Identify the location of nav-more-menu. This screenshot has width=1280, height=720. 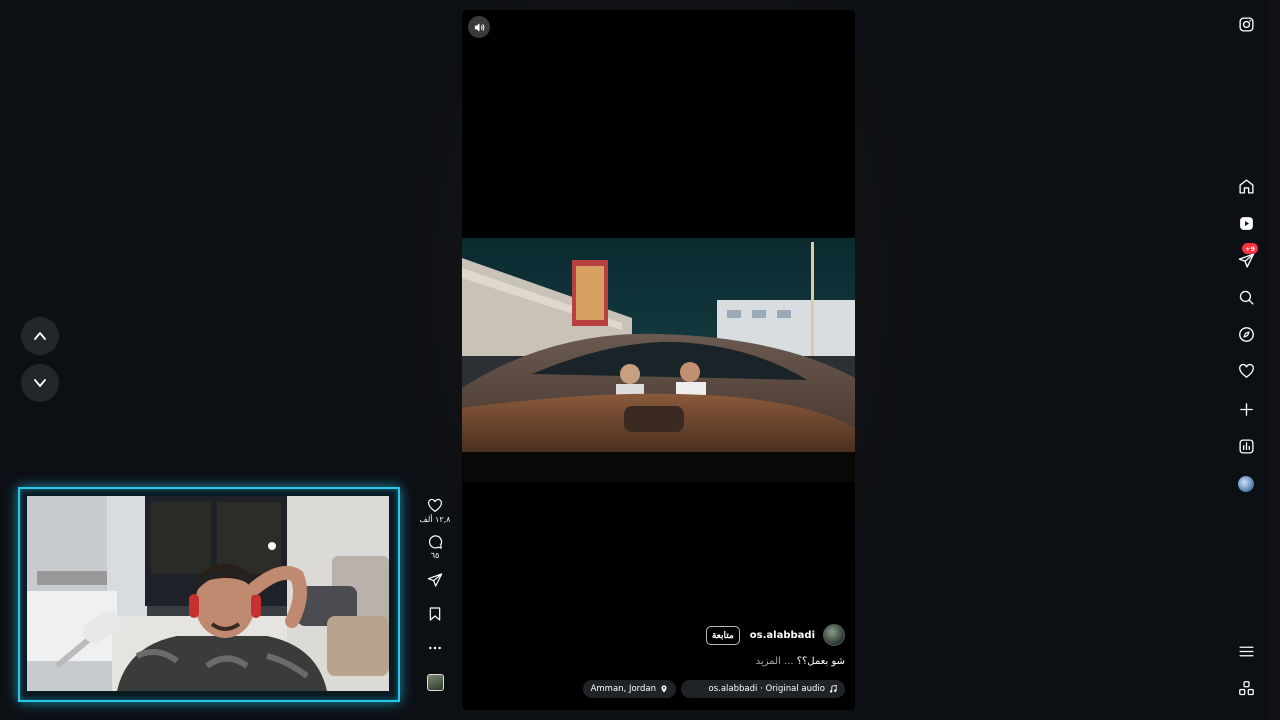
(1246, 651).